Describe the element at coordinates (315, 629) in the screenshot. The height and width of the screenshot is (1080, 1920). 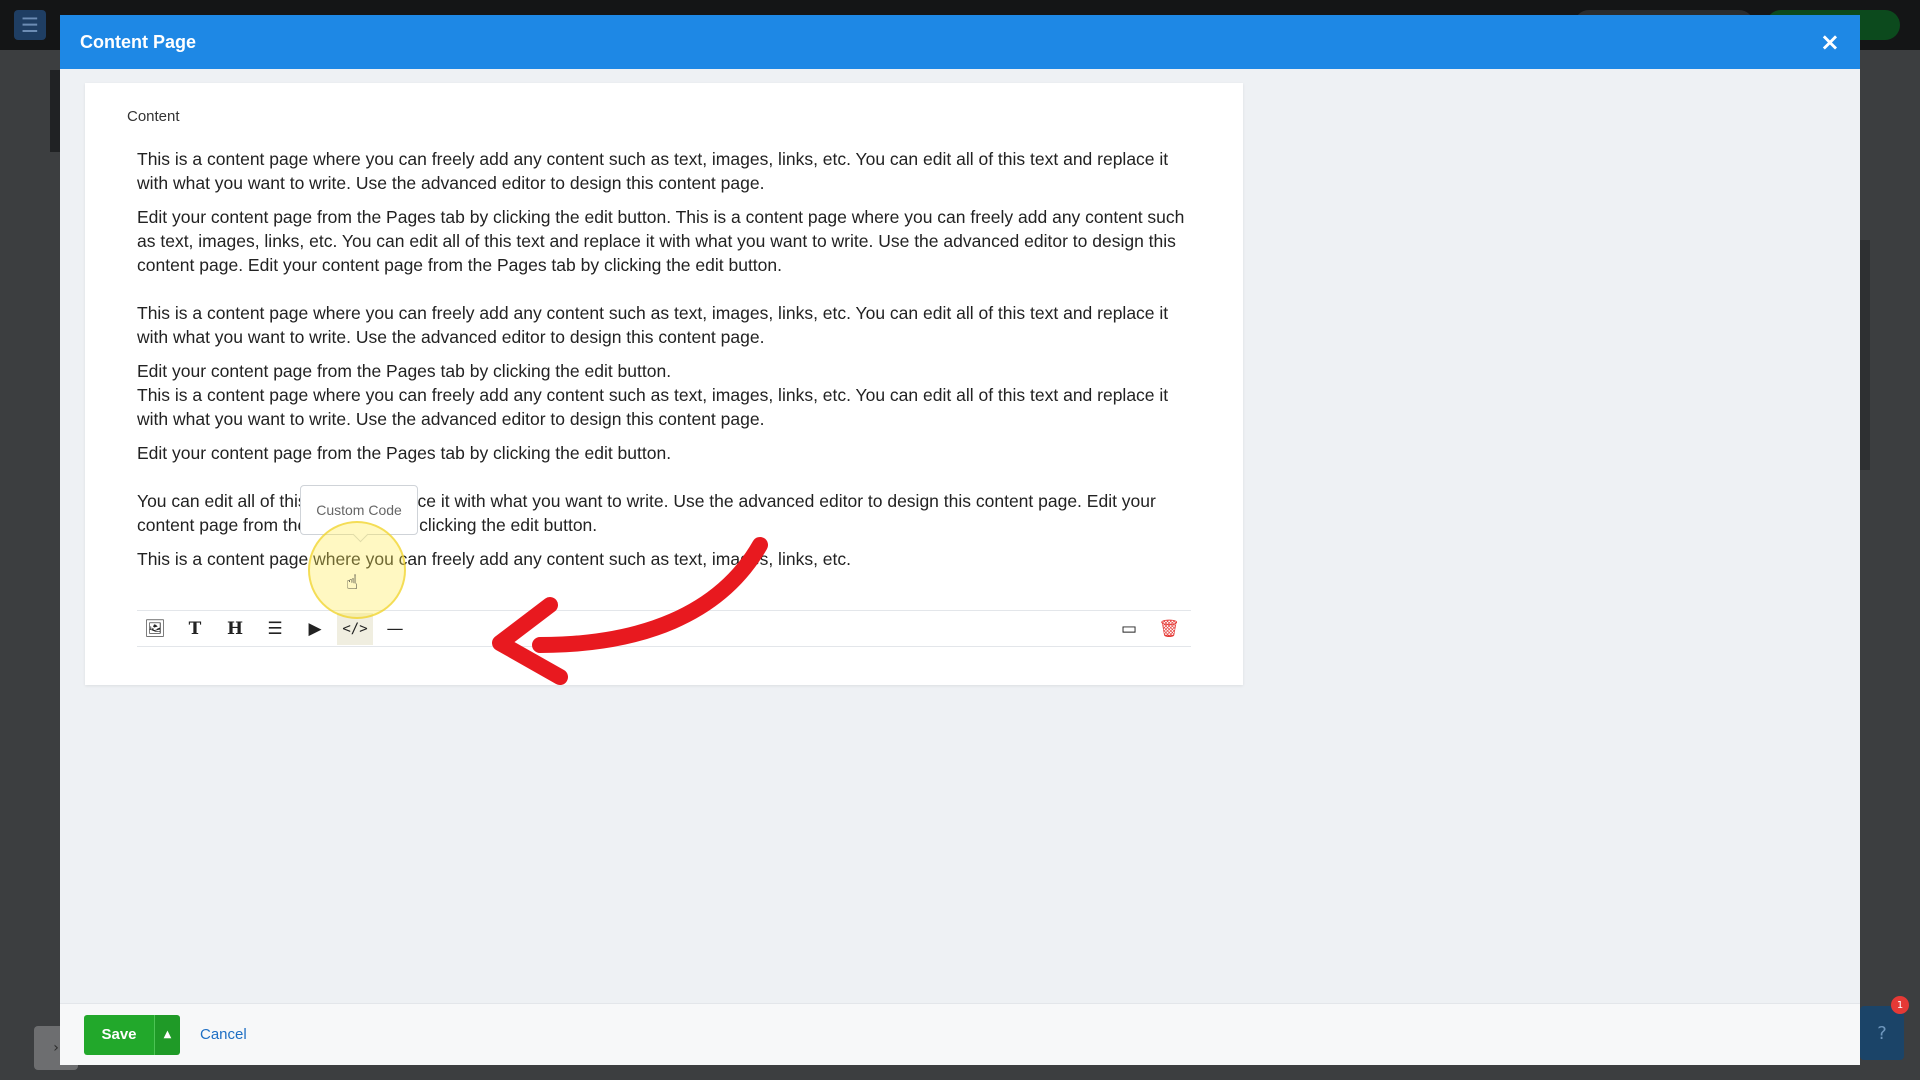
I see `video-icon: ▶` at that location.